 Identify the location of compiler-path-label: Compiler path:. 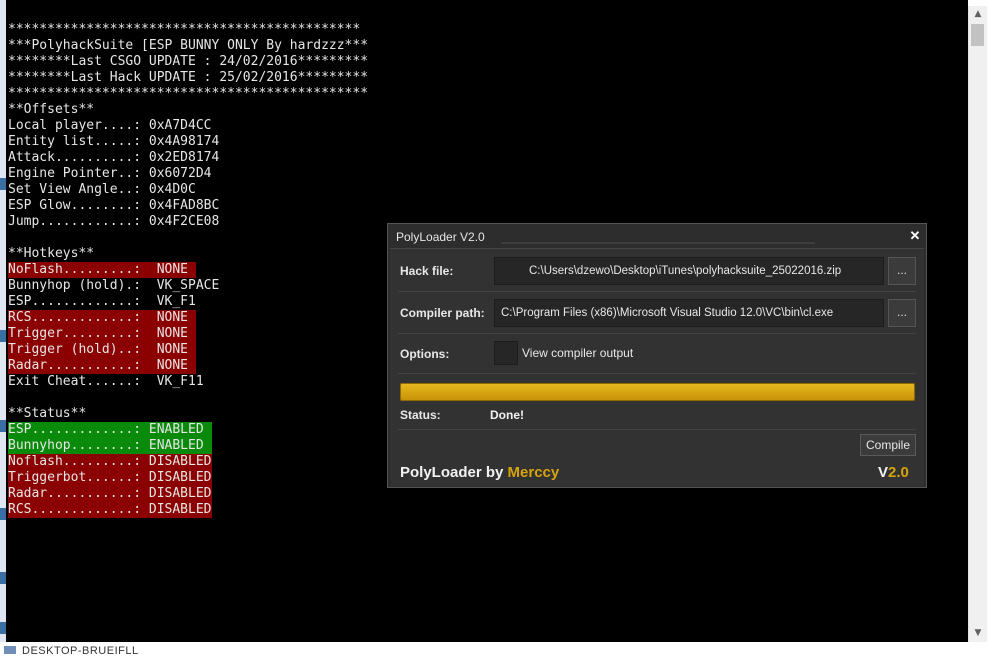
(442, 313).